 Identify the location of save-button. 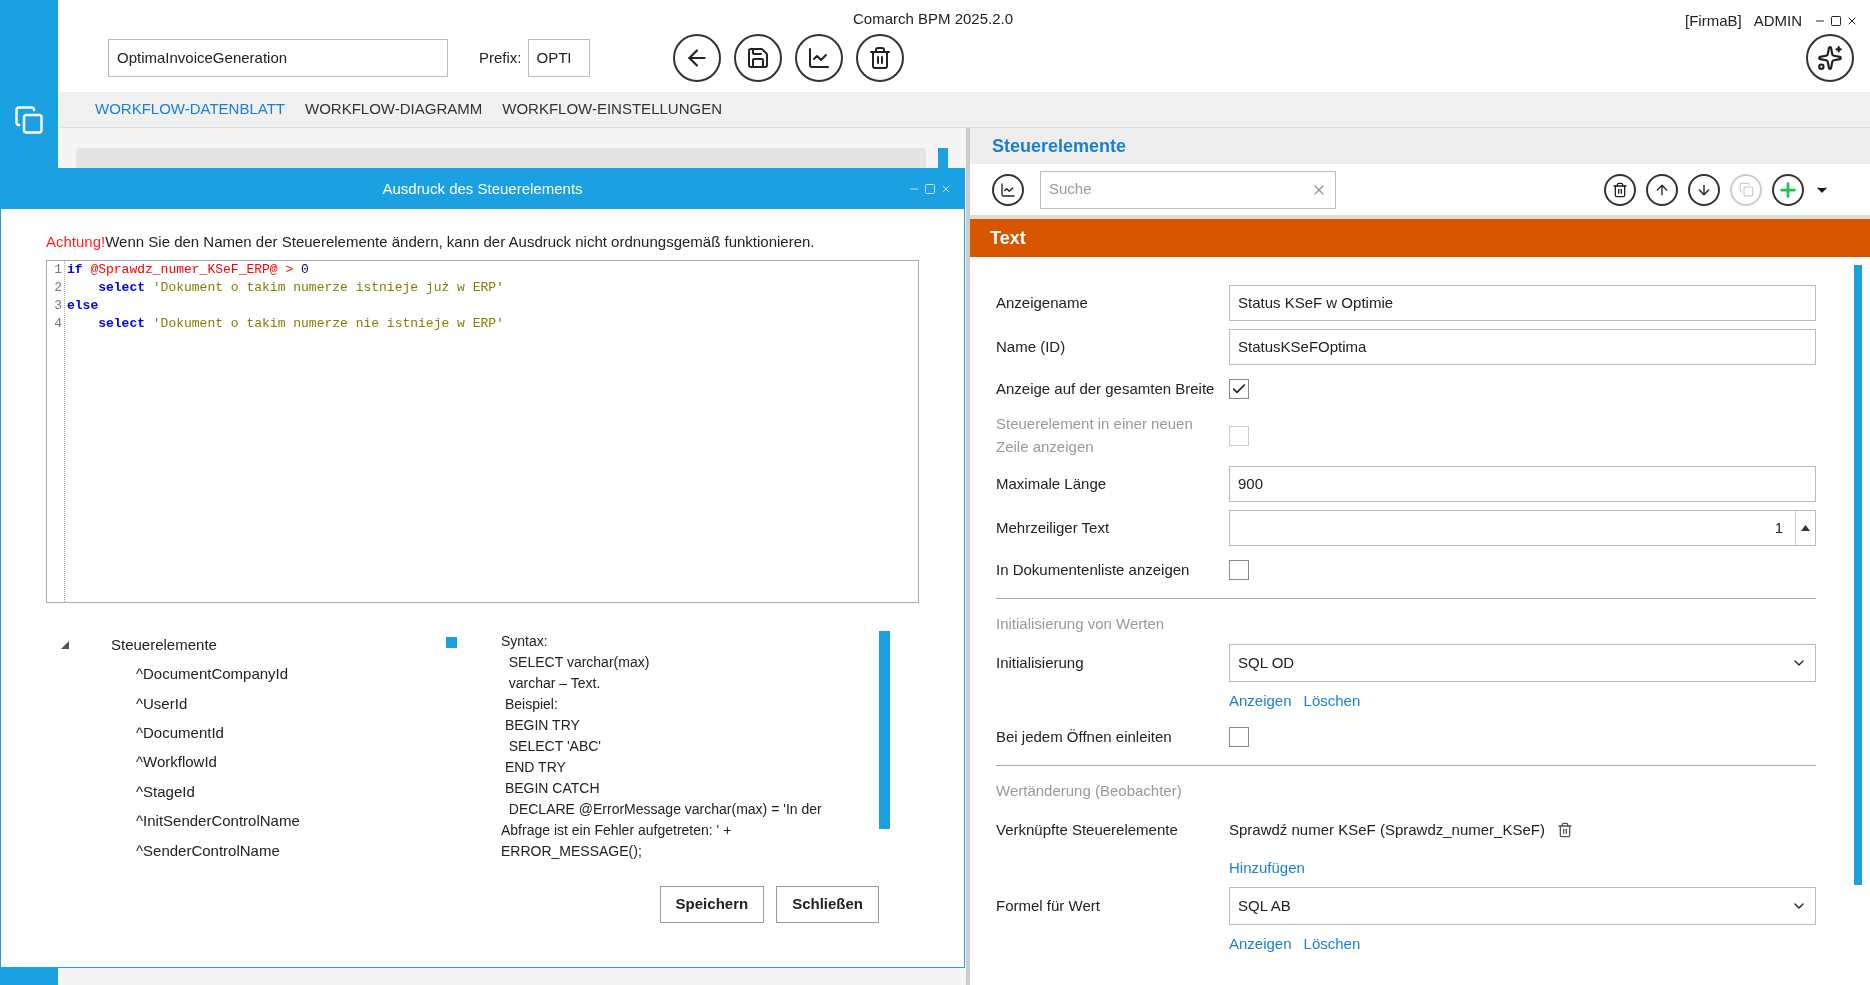
(757, 58).